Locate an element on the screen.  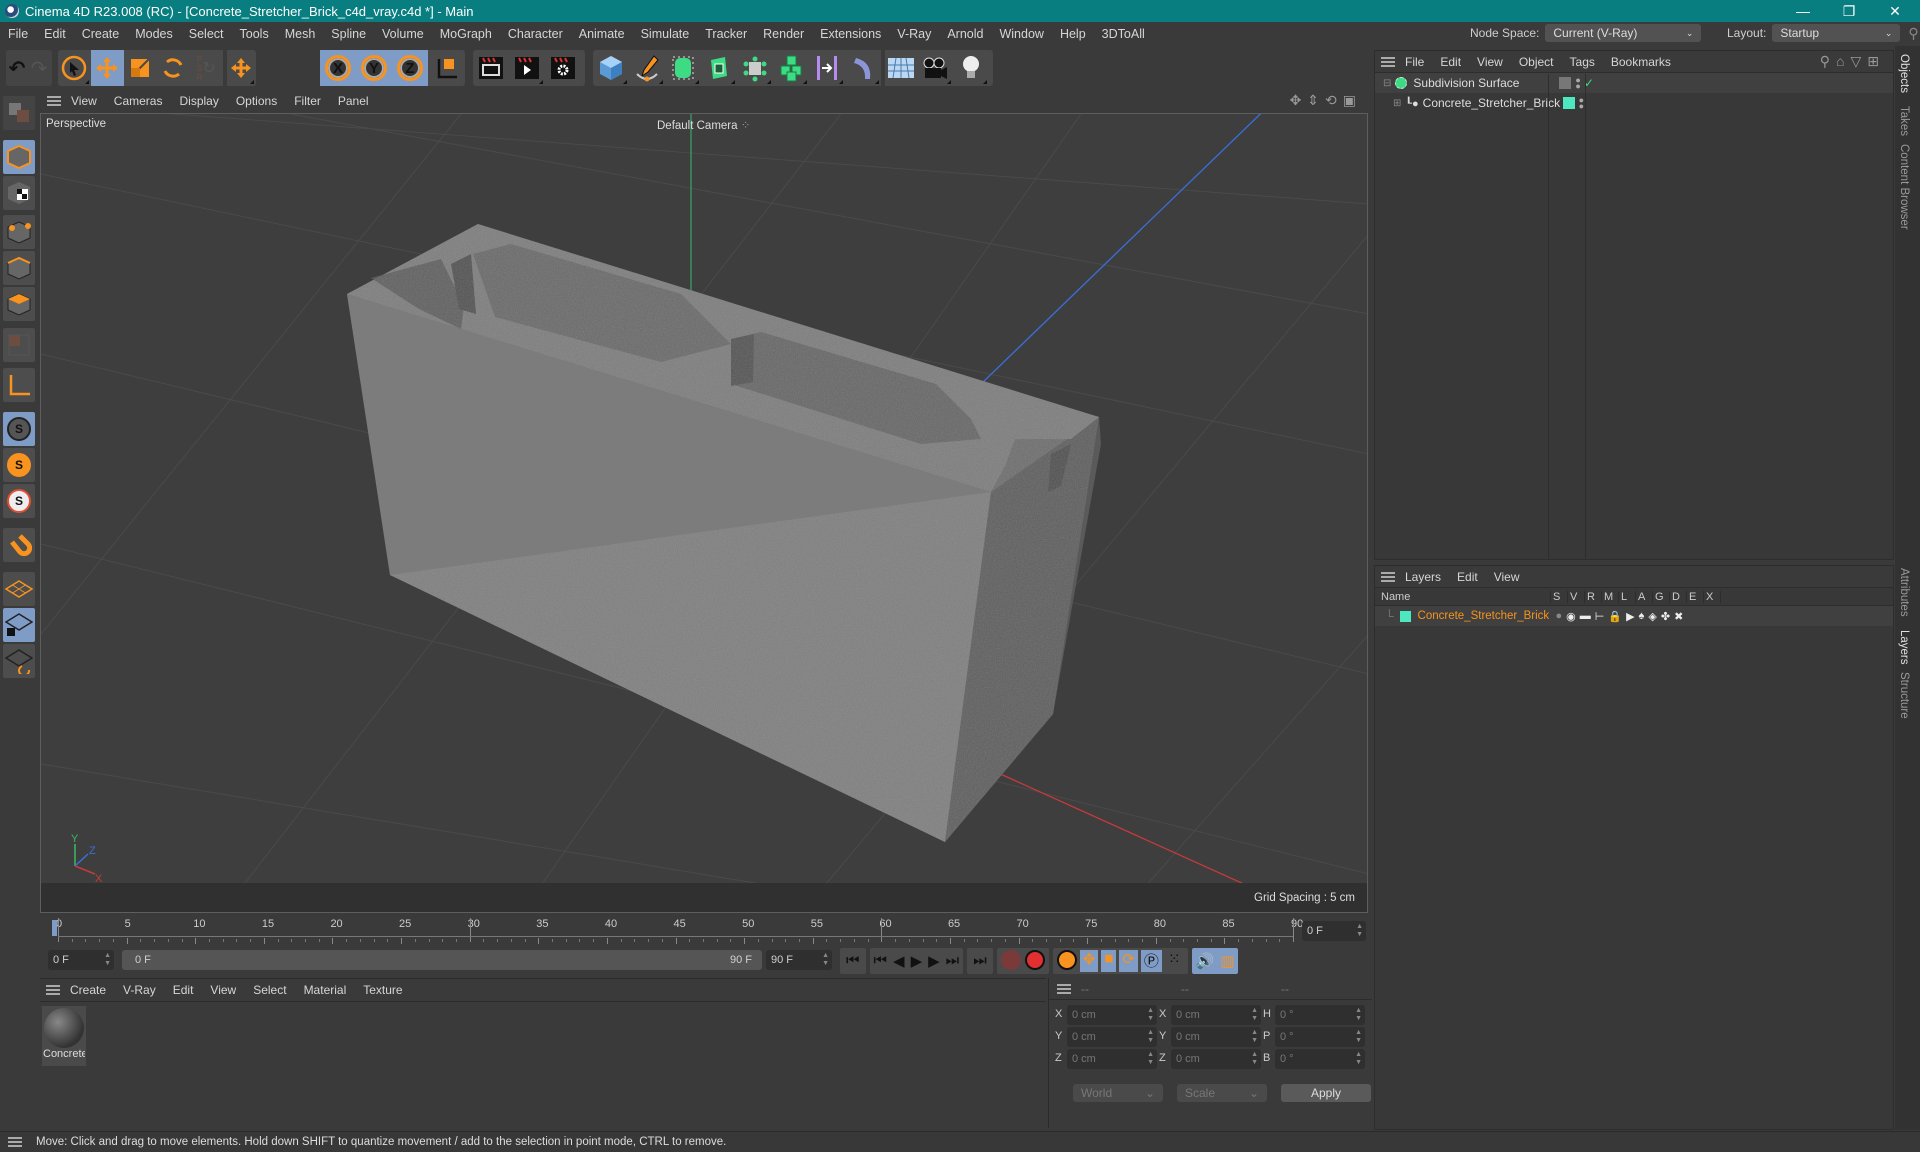
solo-toggle: ● is located at coordinates (1559, 616).